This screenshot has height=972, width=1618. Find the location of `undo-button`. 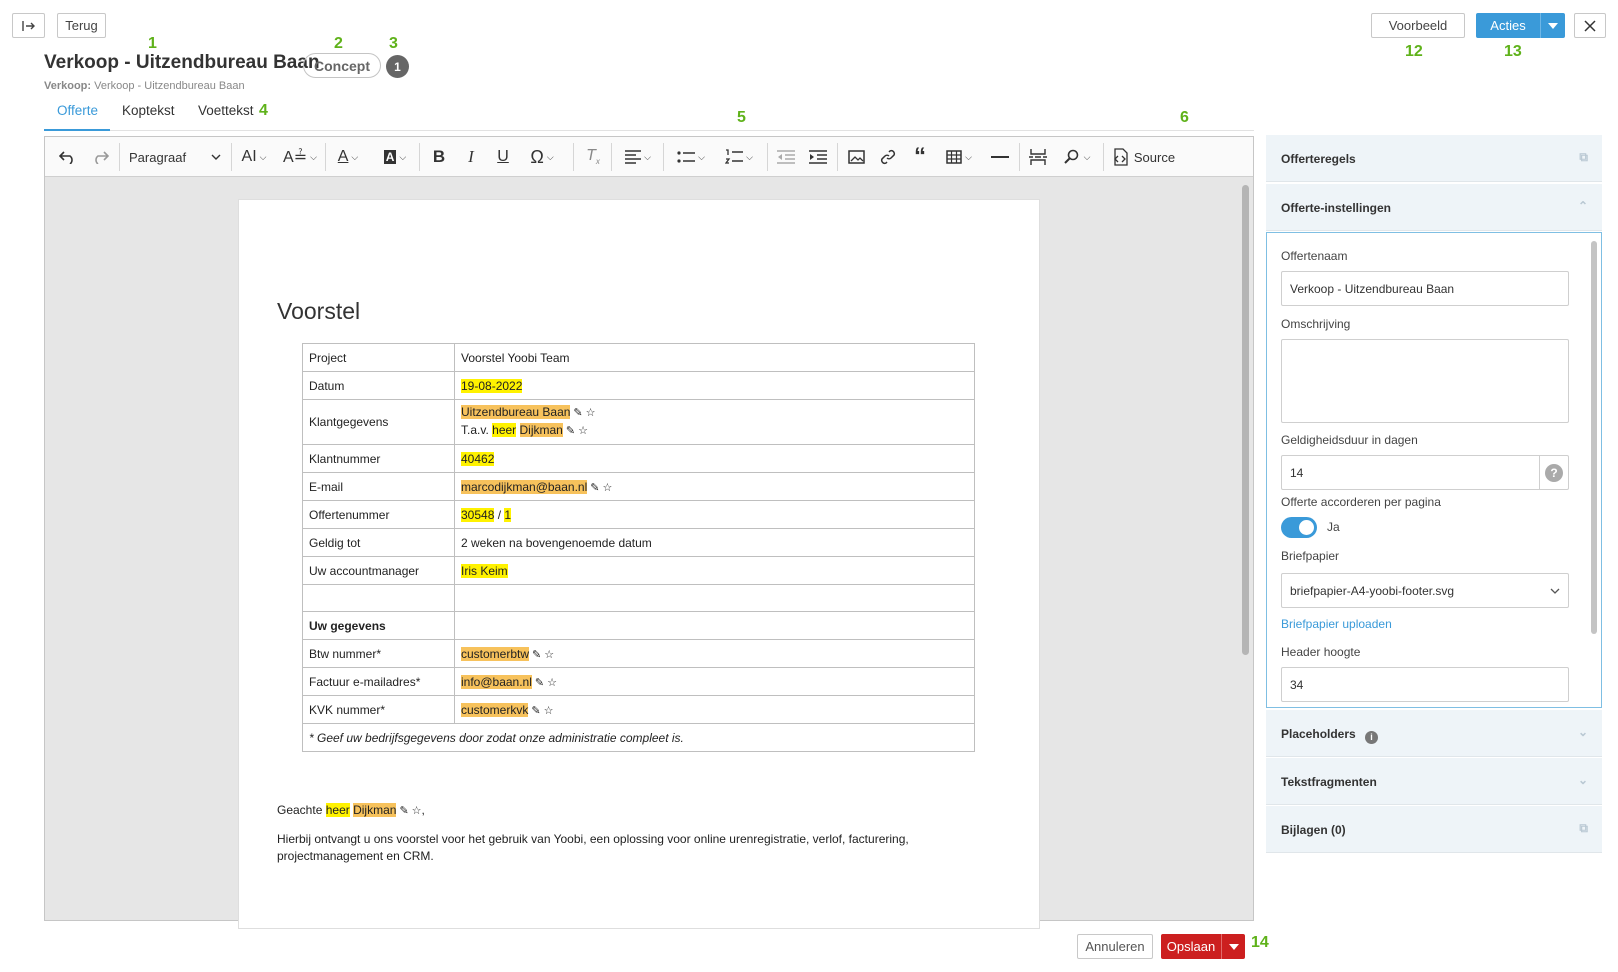

undo-button is located at coordinates (68, 157).